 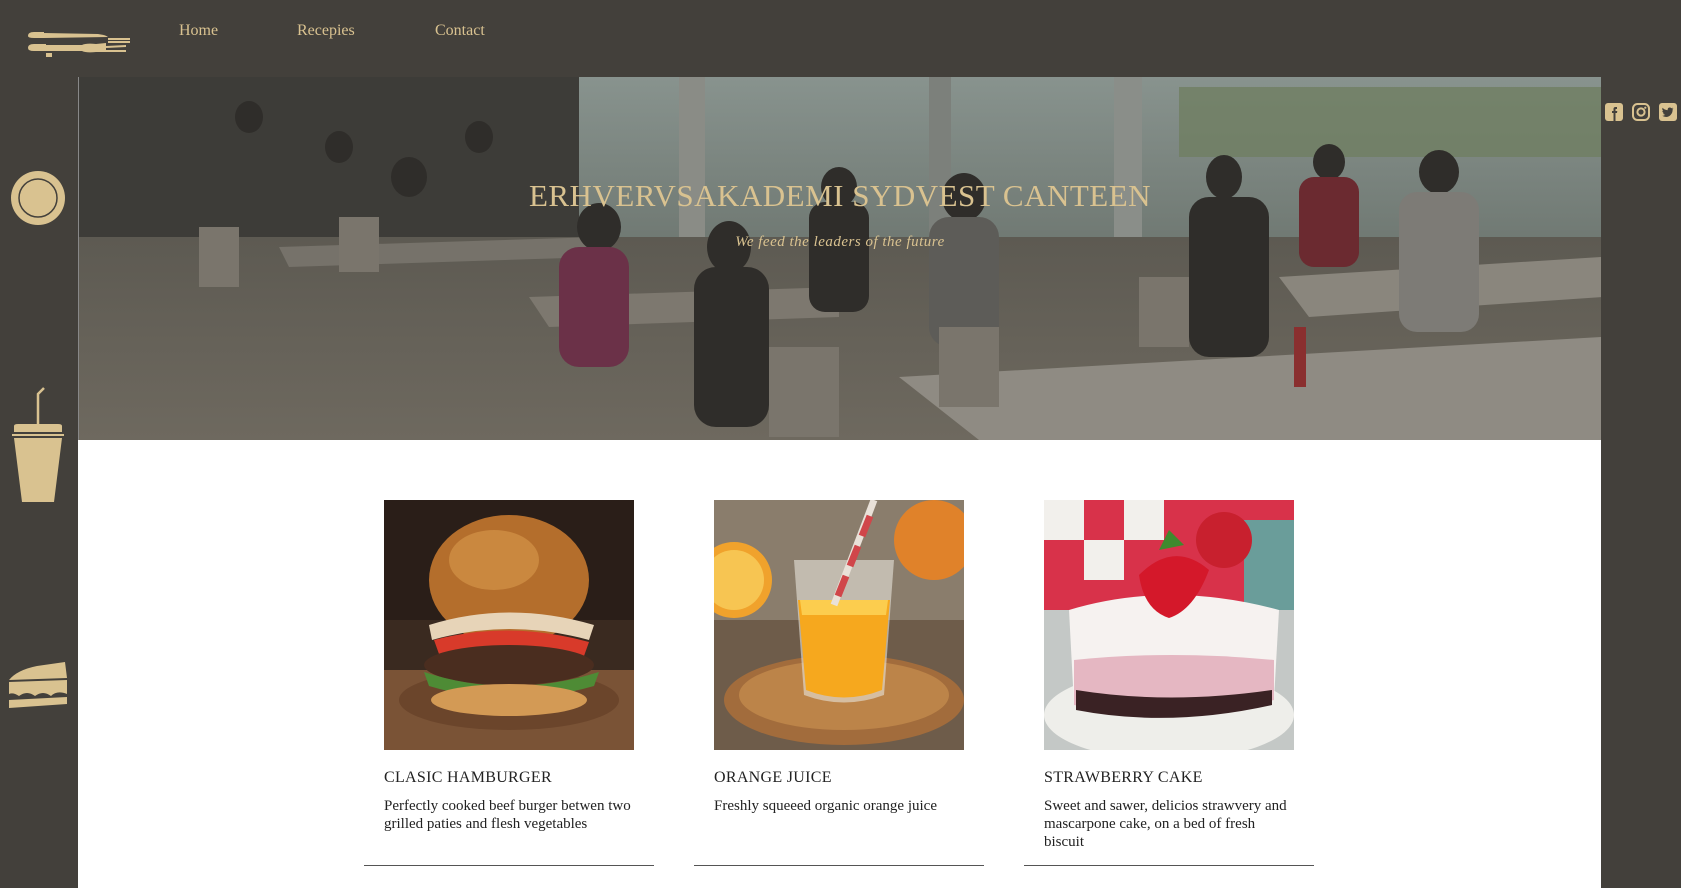 What do you see at coordinates (468, 777) in the screenshot?
I see `card-title: CLASIC HAMBURGER` at bounding box center [468, 777].